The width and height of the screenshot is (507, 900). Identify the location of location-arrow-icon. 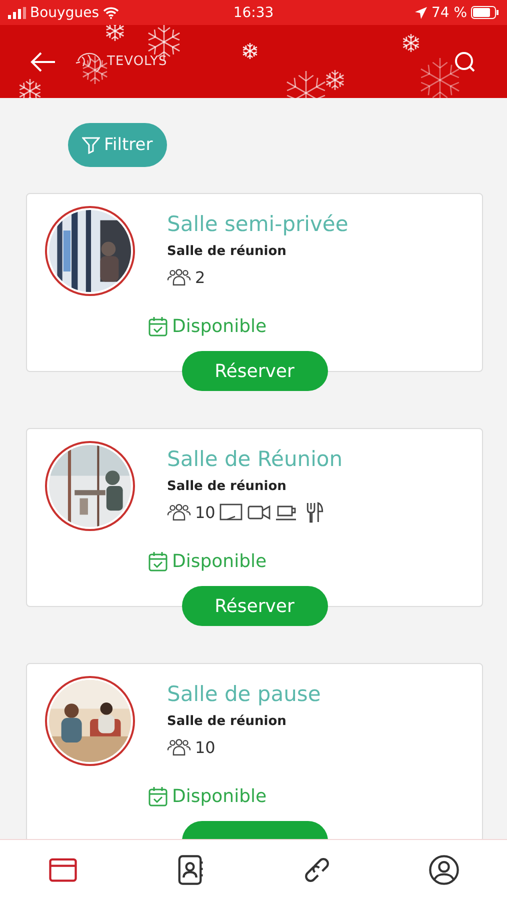
(421, 12).